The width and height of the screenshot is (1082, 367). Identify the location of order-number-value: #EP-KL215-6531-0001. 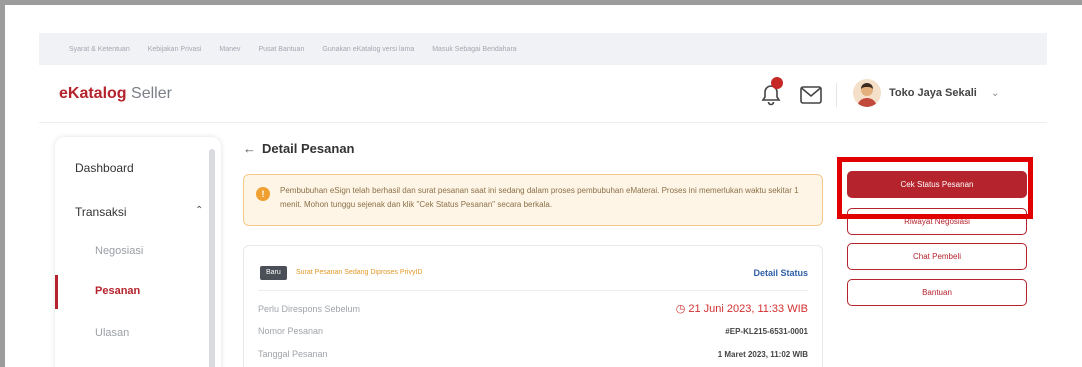
(766, 331).